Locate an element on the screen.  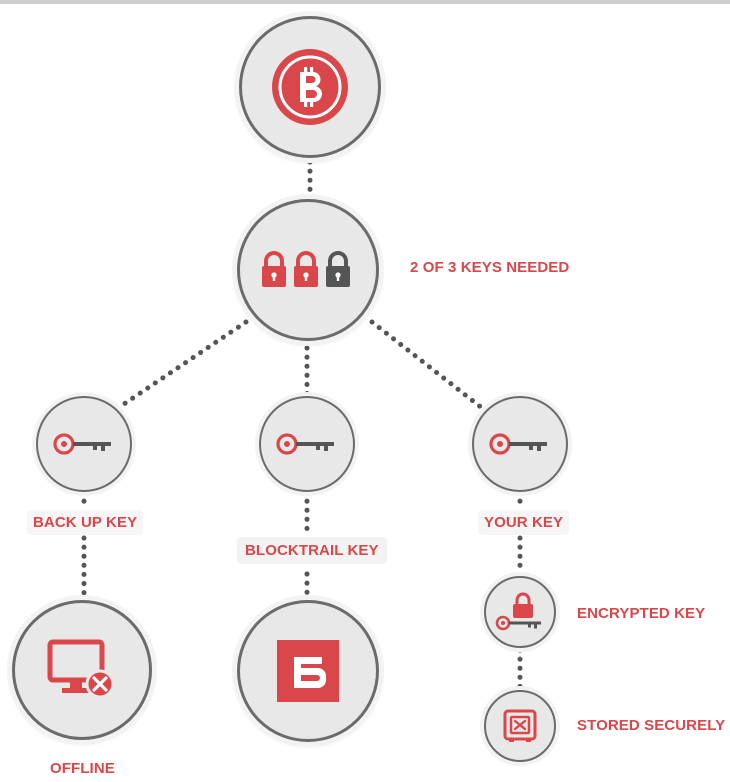
bitcoin-node is located at coordinates (310, 87).